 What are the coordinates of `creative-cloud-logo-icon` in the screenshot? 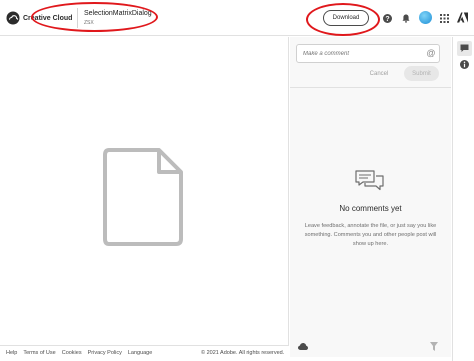 It's located at (13, 18).